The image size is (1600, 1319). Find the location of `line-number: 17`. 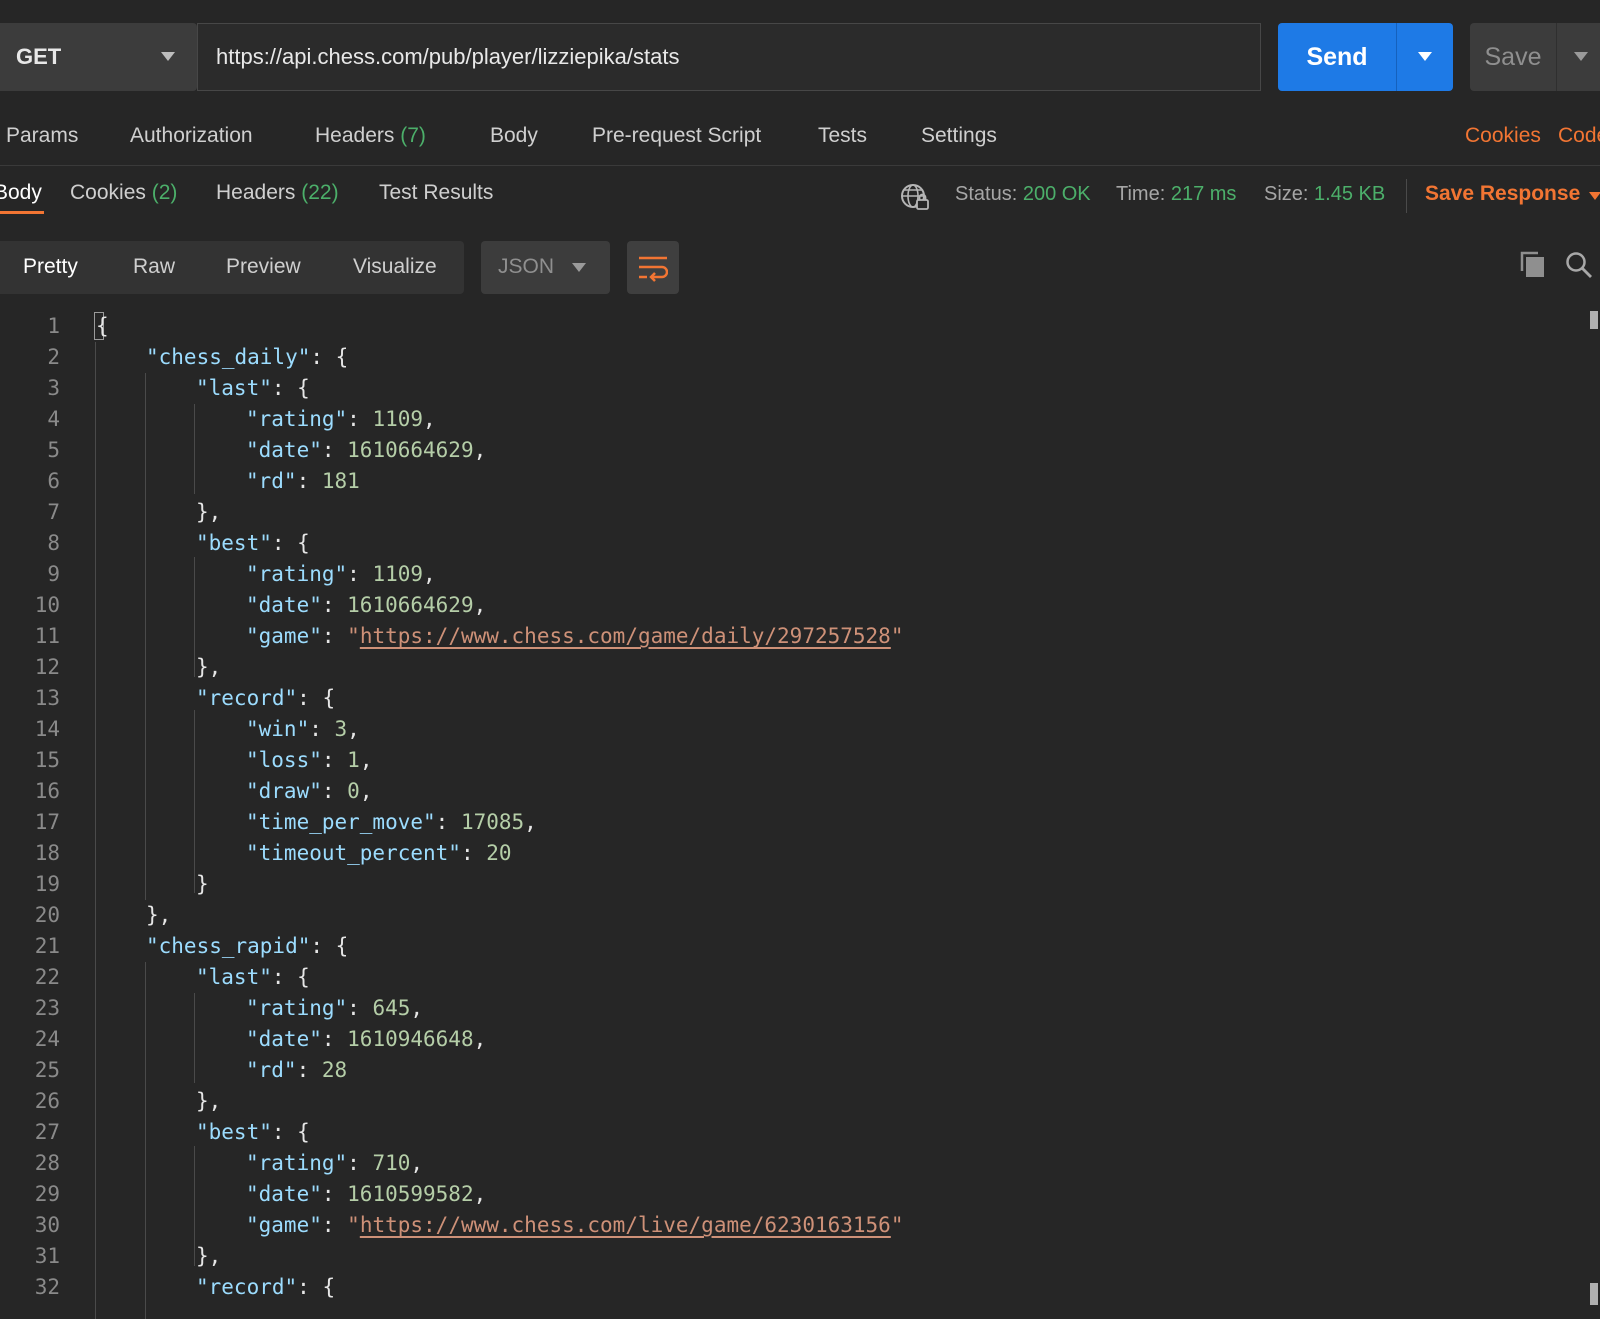

line-number: 17 is located at coordinates (47, 822).